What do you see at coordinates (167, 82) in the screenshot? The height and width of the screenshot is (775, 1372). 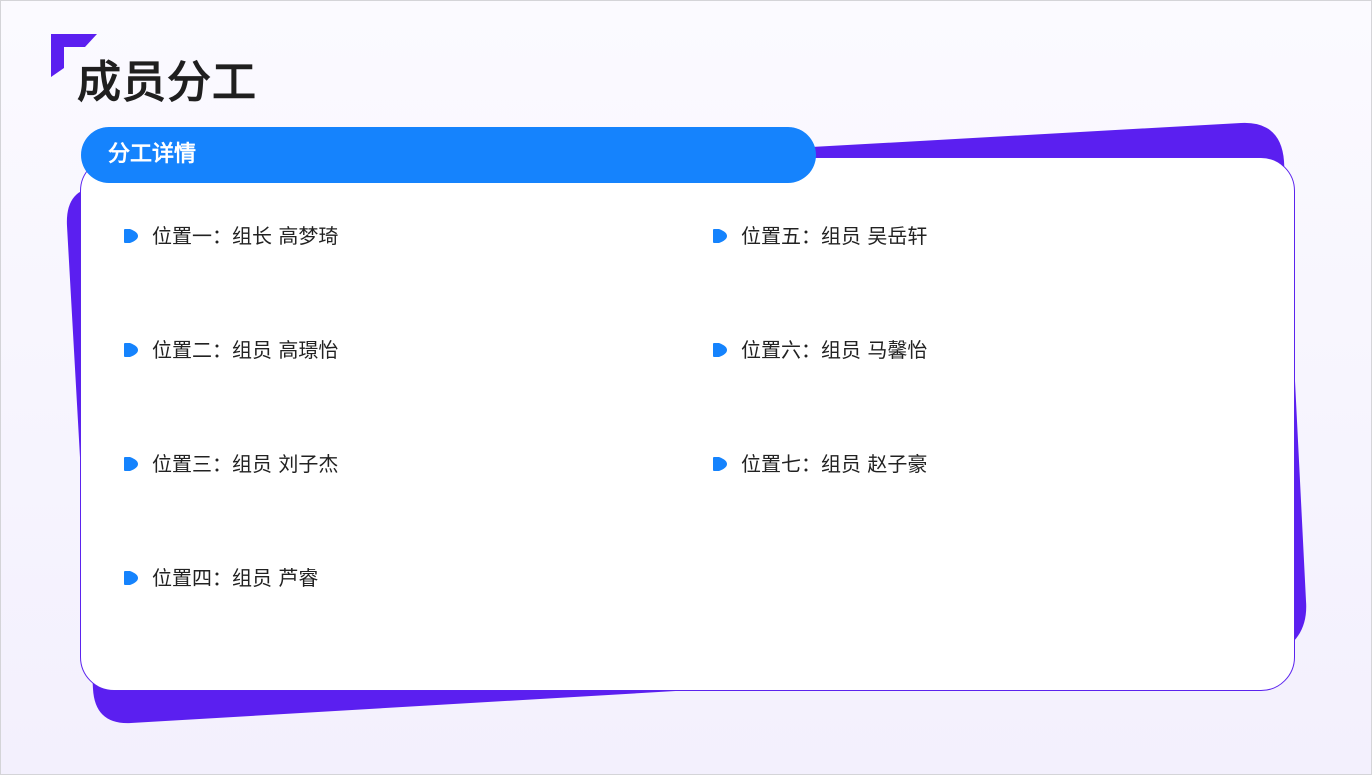 I see `page-title: 成员分工` at bounding box center [167, 82].